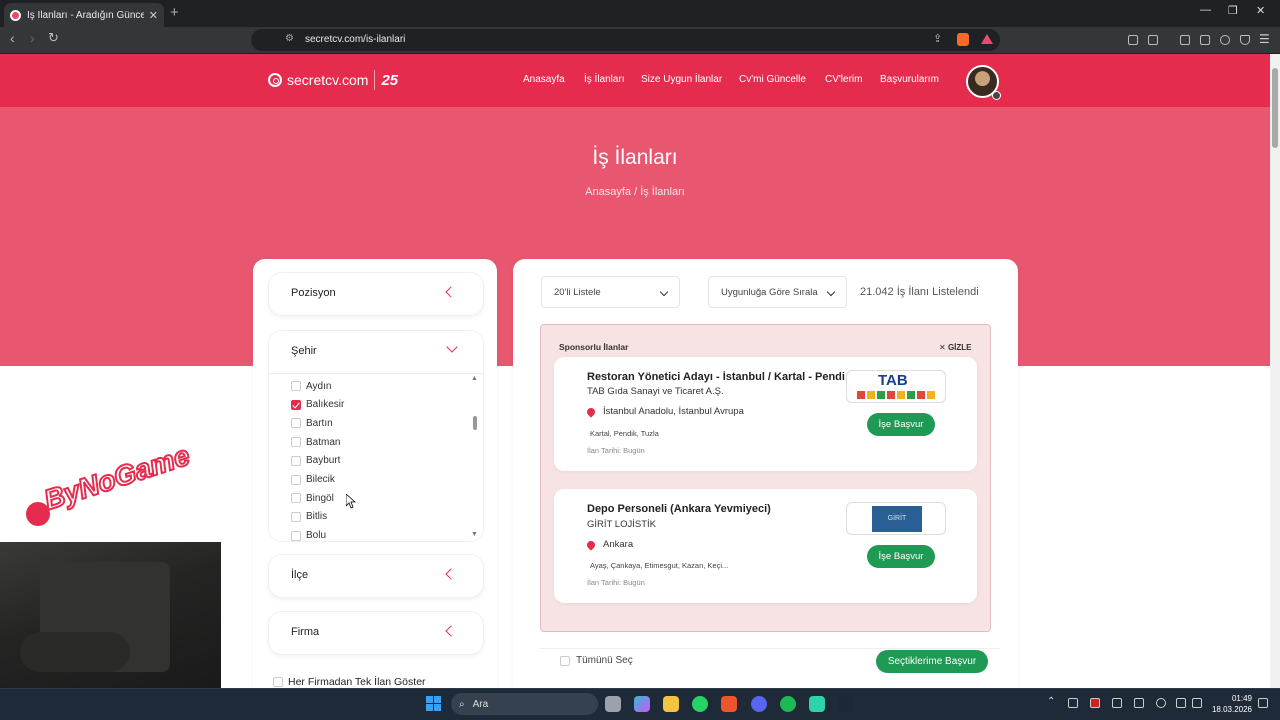 This screenshot has width=1280, height=720. Describe the element at coordinates (932, 661) in the screenshot. I see `apply-selected-button: Seçtiklerime Başvur` at that location.